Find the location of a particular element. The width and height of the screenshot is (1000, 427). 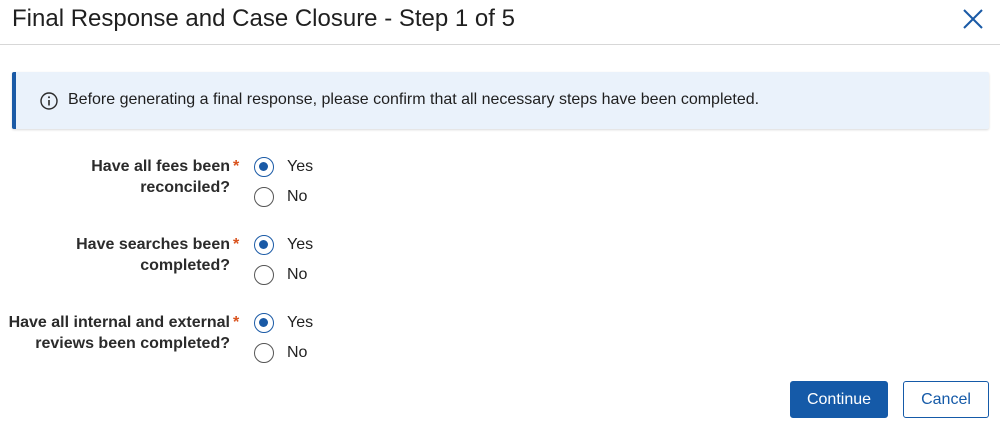

question-label-line1: Have searches been is located at coordinates (153, 244).